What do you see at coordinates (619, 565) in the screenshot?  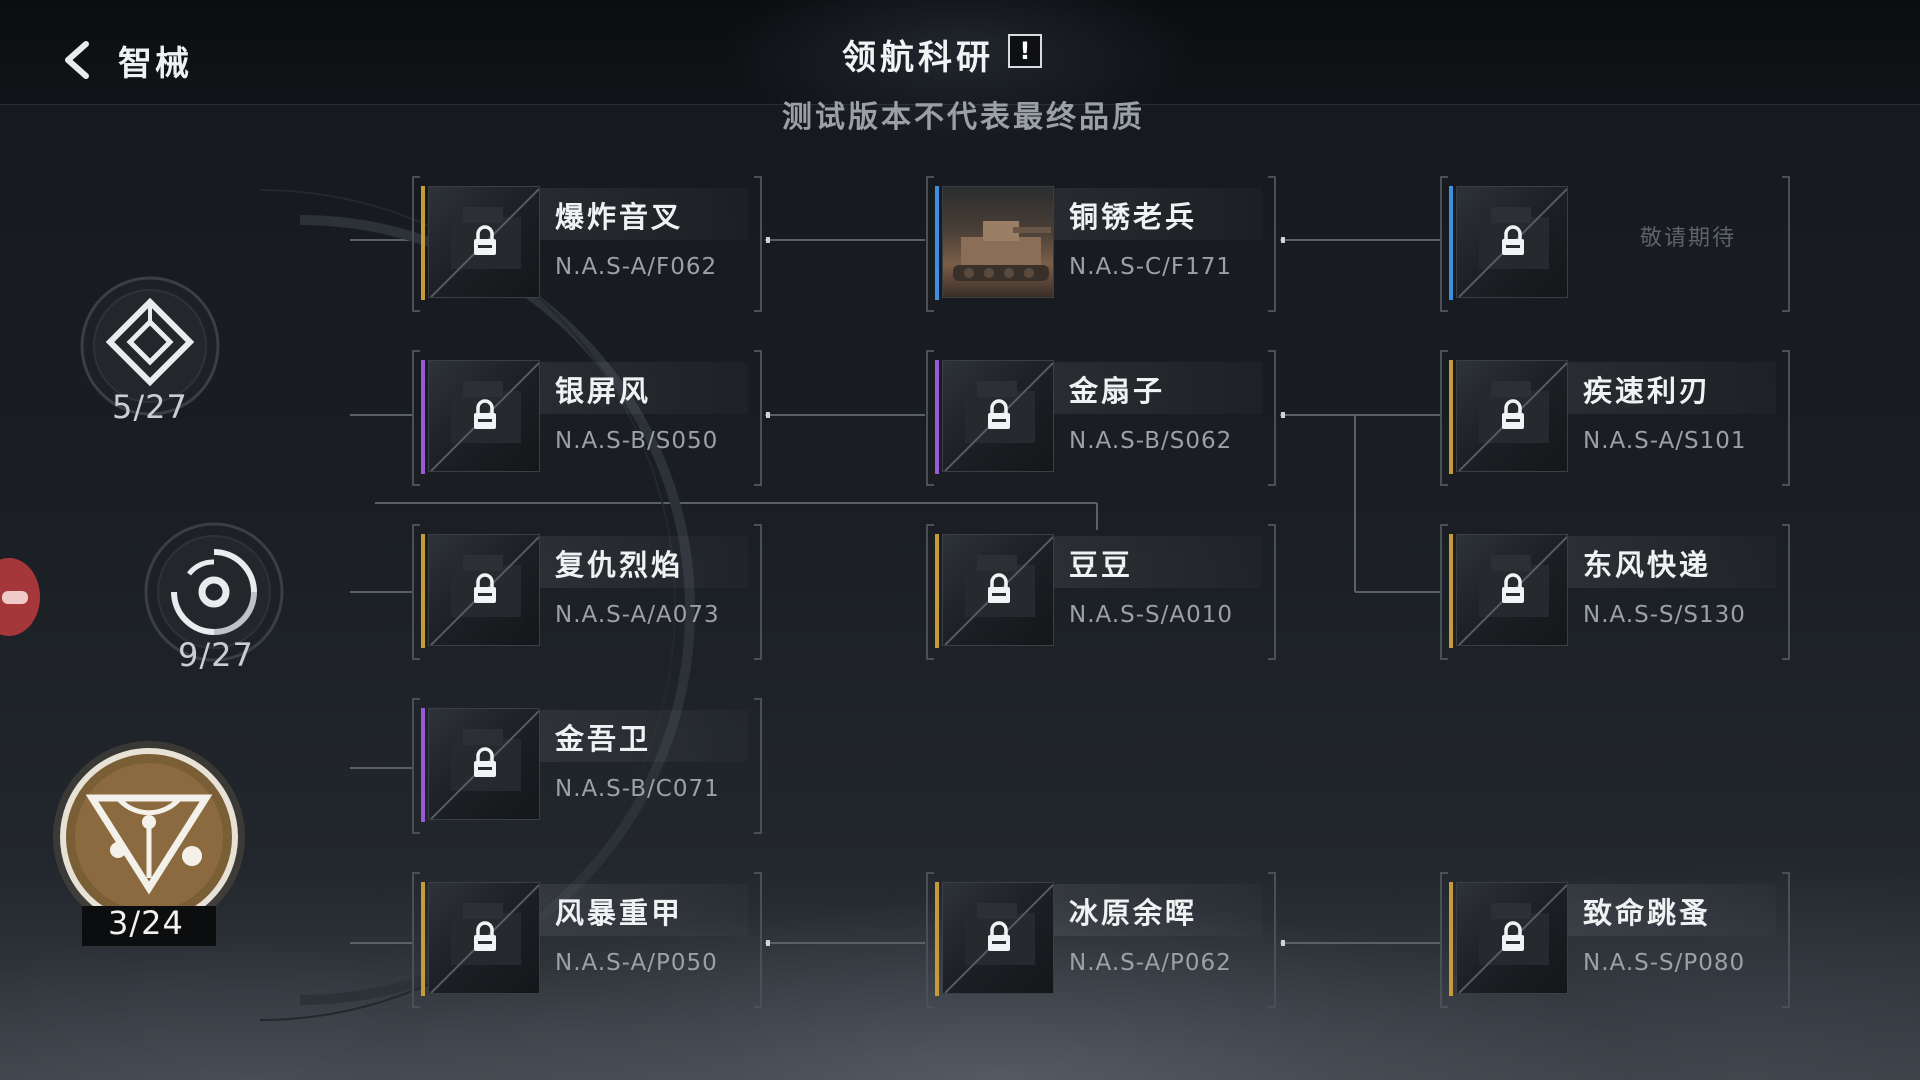 I see `mech-name: 复仇烈焰` at bounding box center [619, 565].